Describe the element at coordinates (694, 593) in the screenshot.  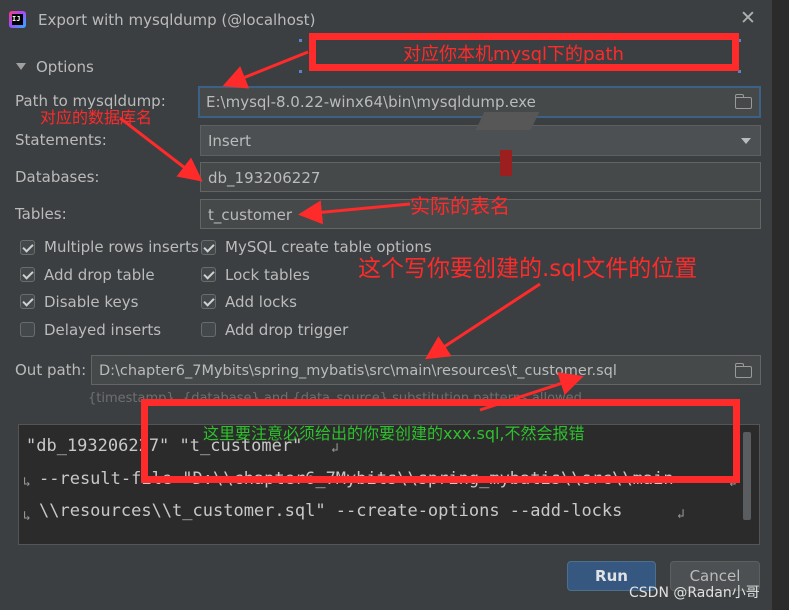
I see `watermark: CSDN @Radan小哥` at that location.